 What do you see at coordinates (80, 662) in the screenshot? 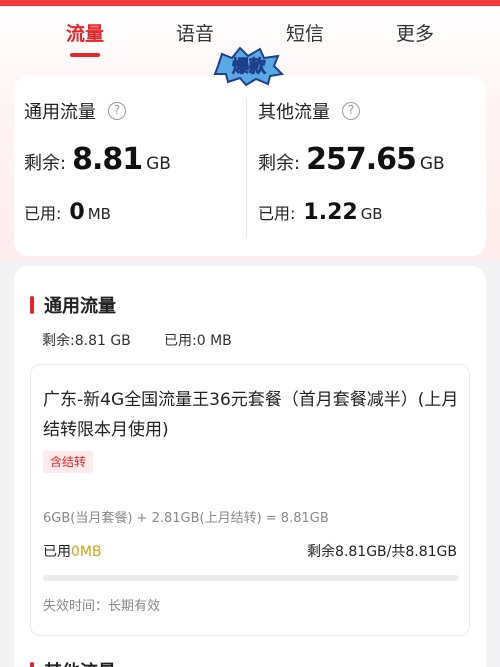
I see `other-section-title: 其他流量` at bounding box center [80, 662].